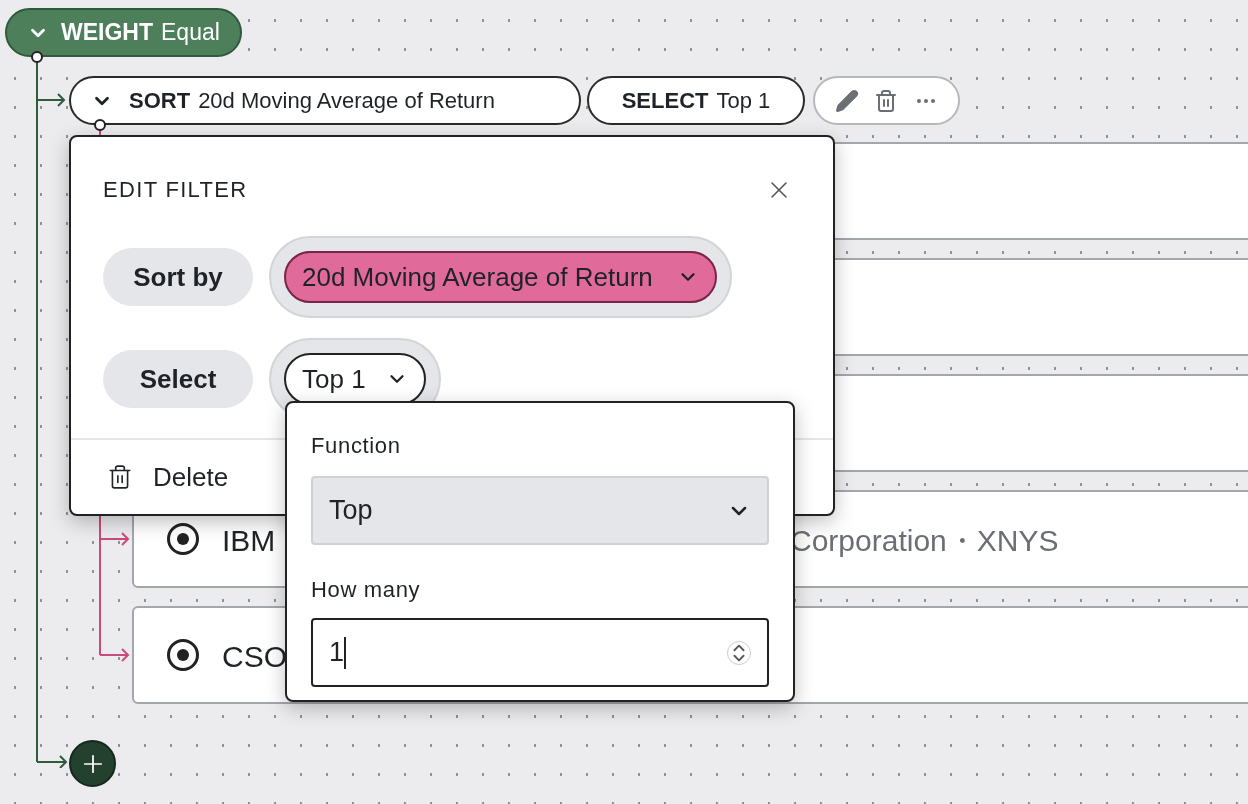 Image resolution: width=1248 pixels, height=804 pixels. I want to click on asset-description: Corporation・XNYS, so click(924, 541).